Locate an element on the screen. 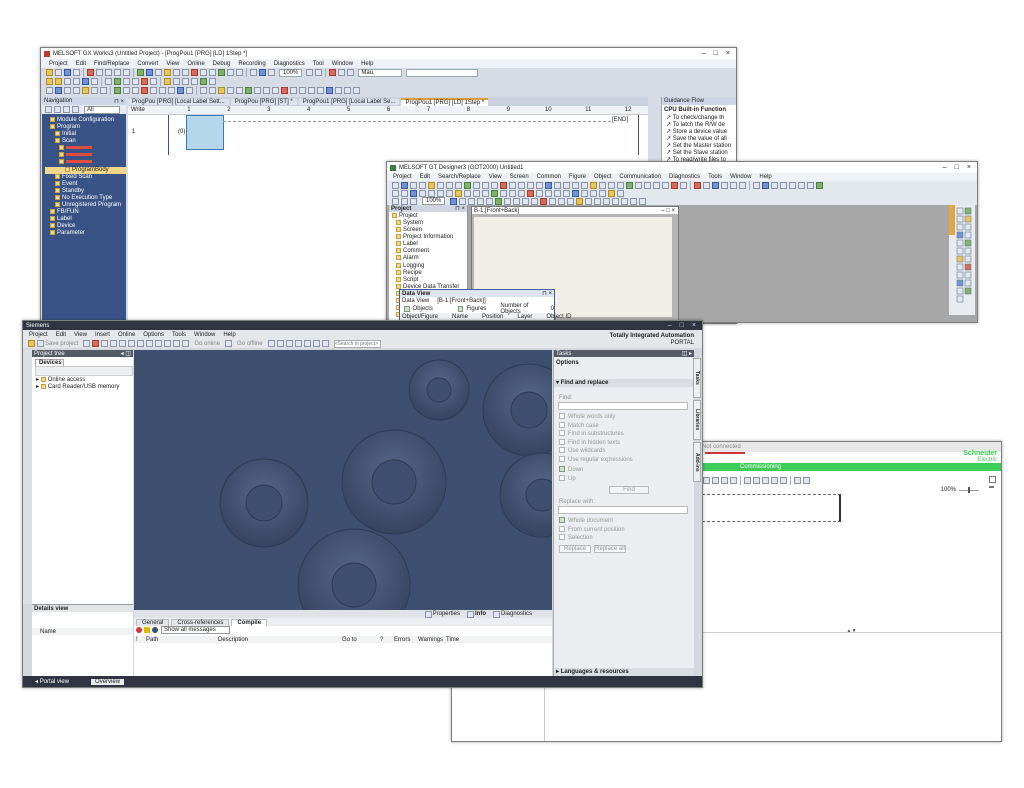 This screenshot has height=788, width=1024. menu-item: Options is located at coordinates (153, 335).